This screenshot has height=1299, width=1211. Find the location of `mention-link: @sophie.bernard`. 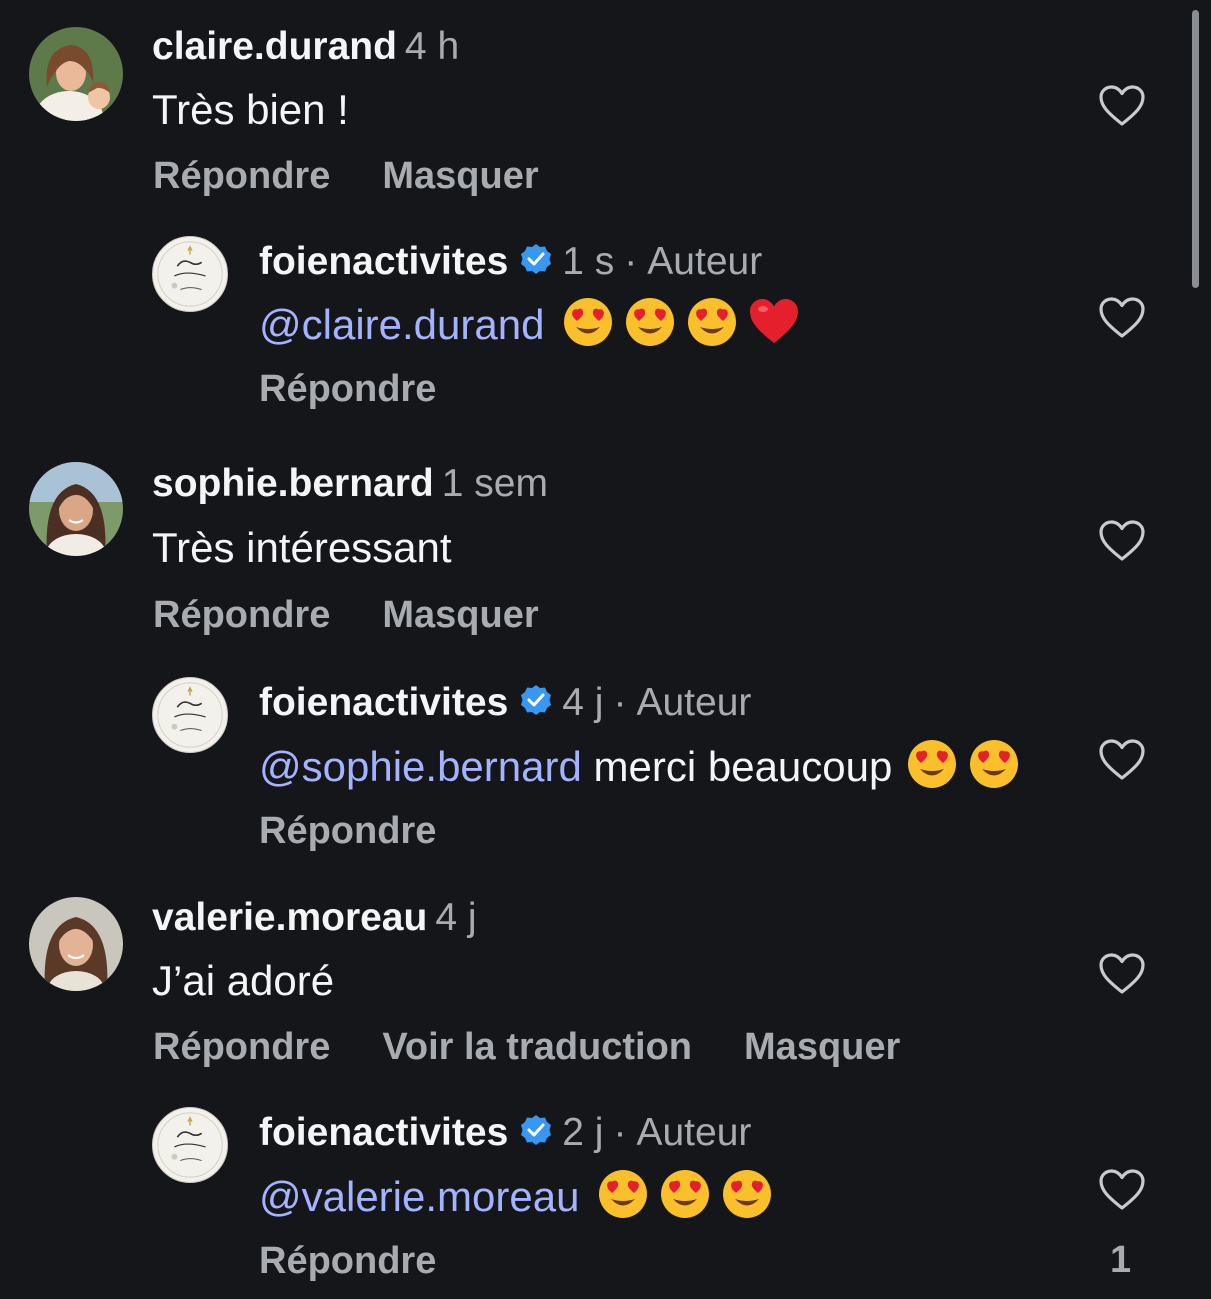

mention-link: @sophie.bernard is located at coordinates (420, 766).